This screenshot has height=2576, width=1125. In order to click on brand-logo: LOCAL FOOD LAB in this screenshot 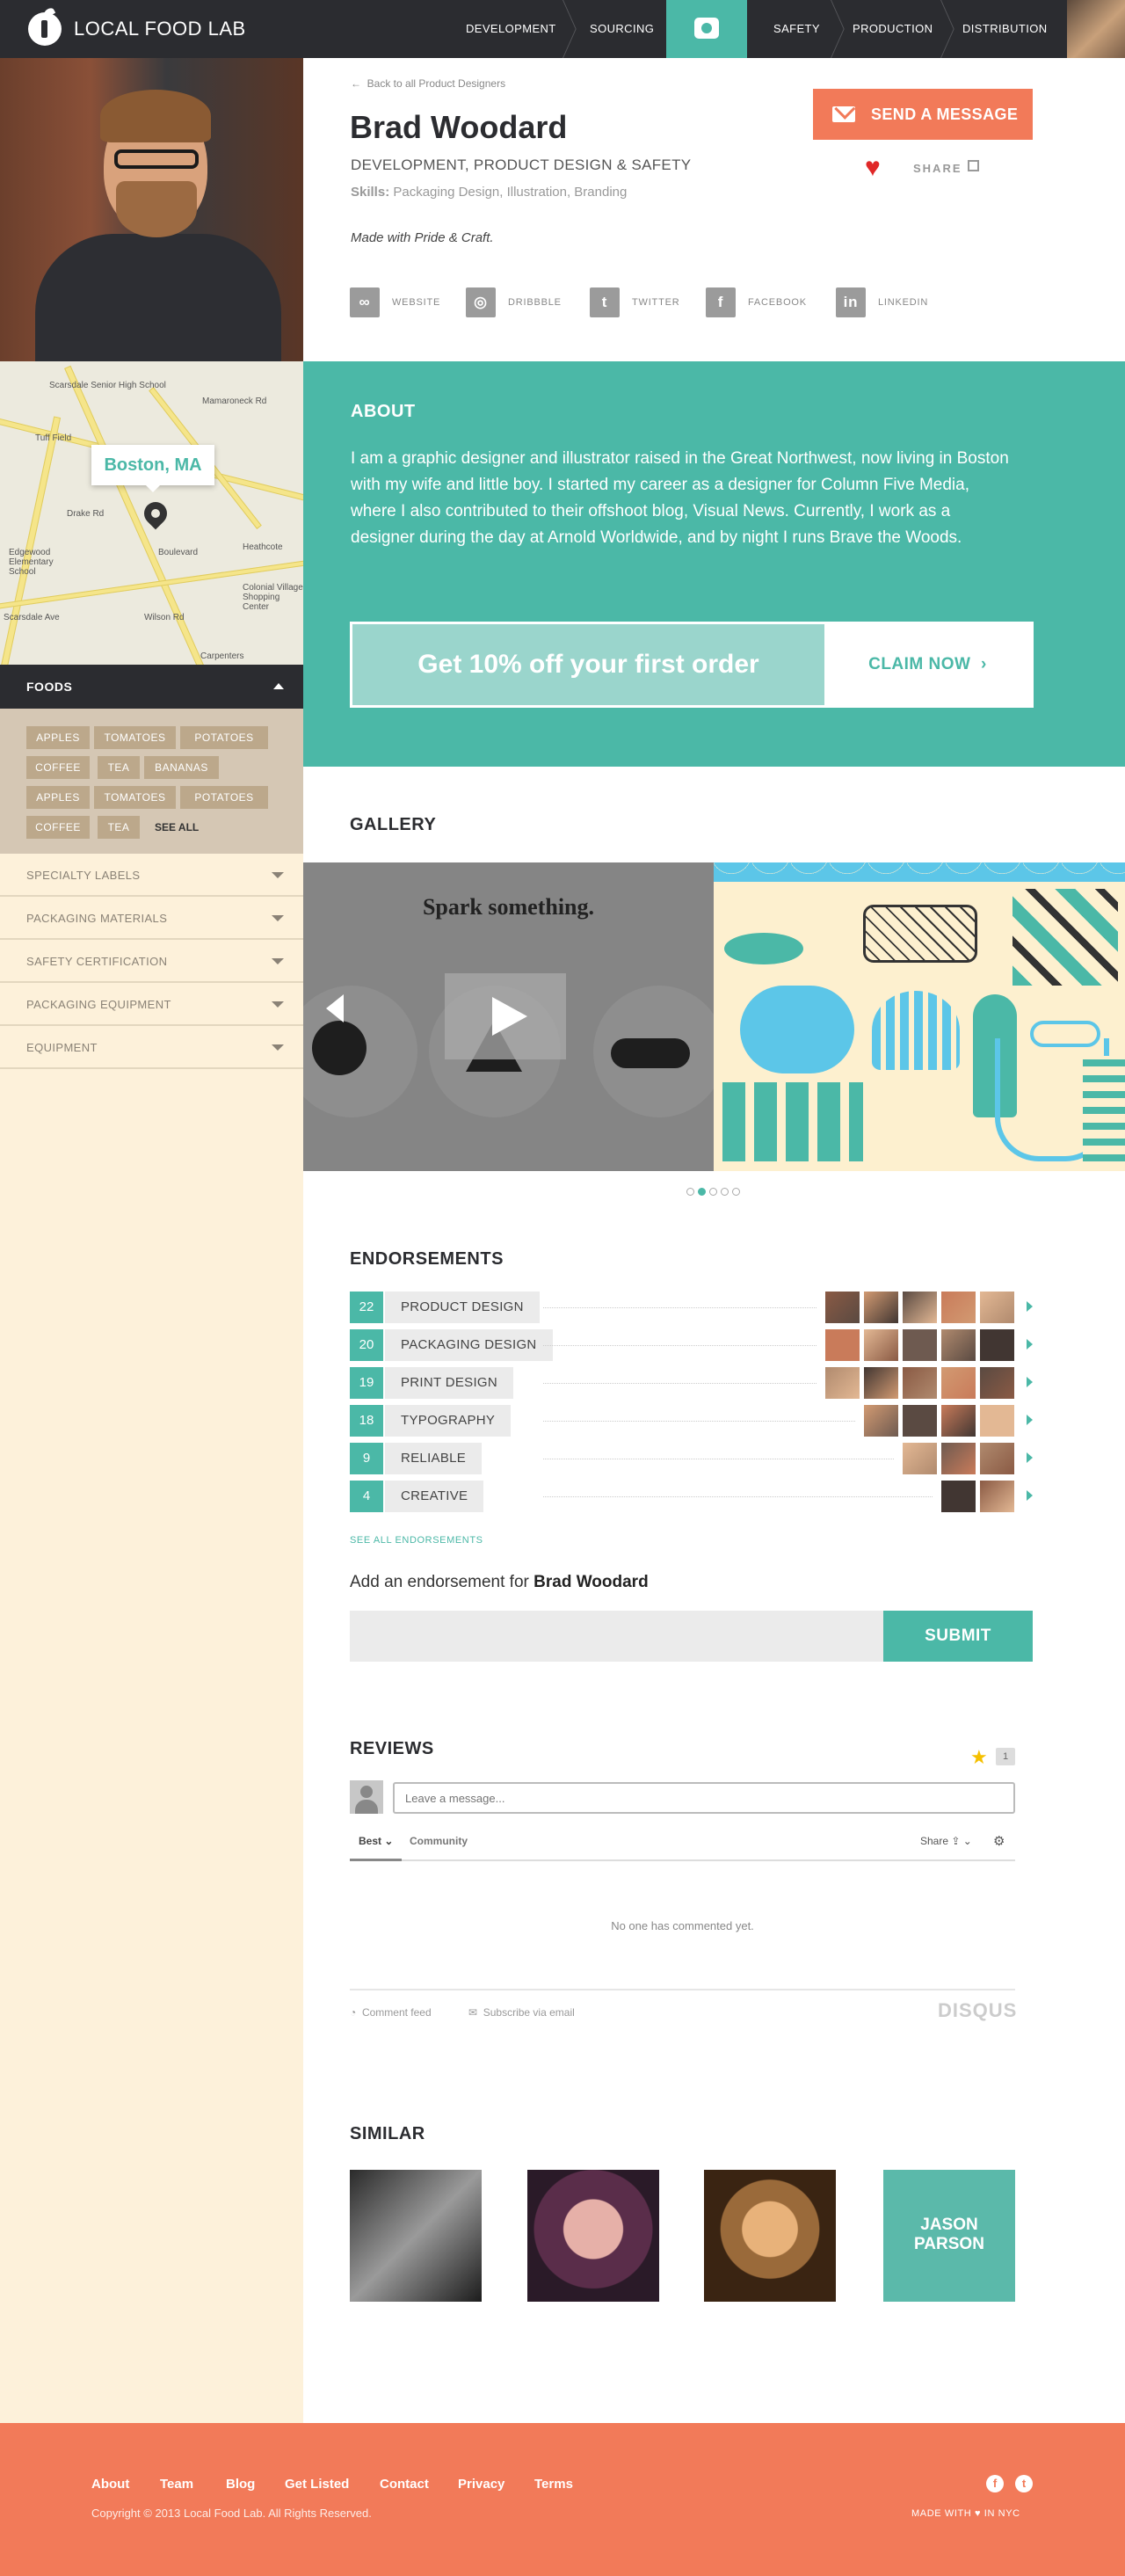, I will do `click(137, 26)`.